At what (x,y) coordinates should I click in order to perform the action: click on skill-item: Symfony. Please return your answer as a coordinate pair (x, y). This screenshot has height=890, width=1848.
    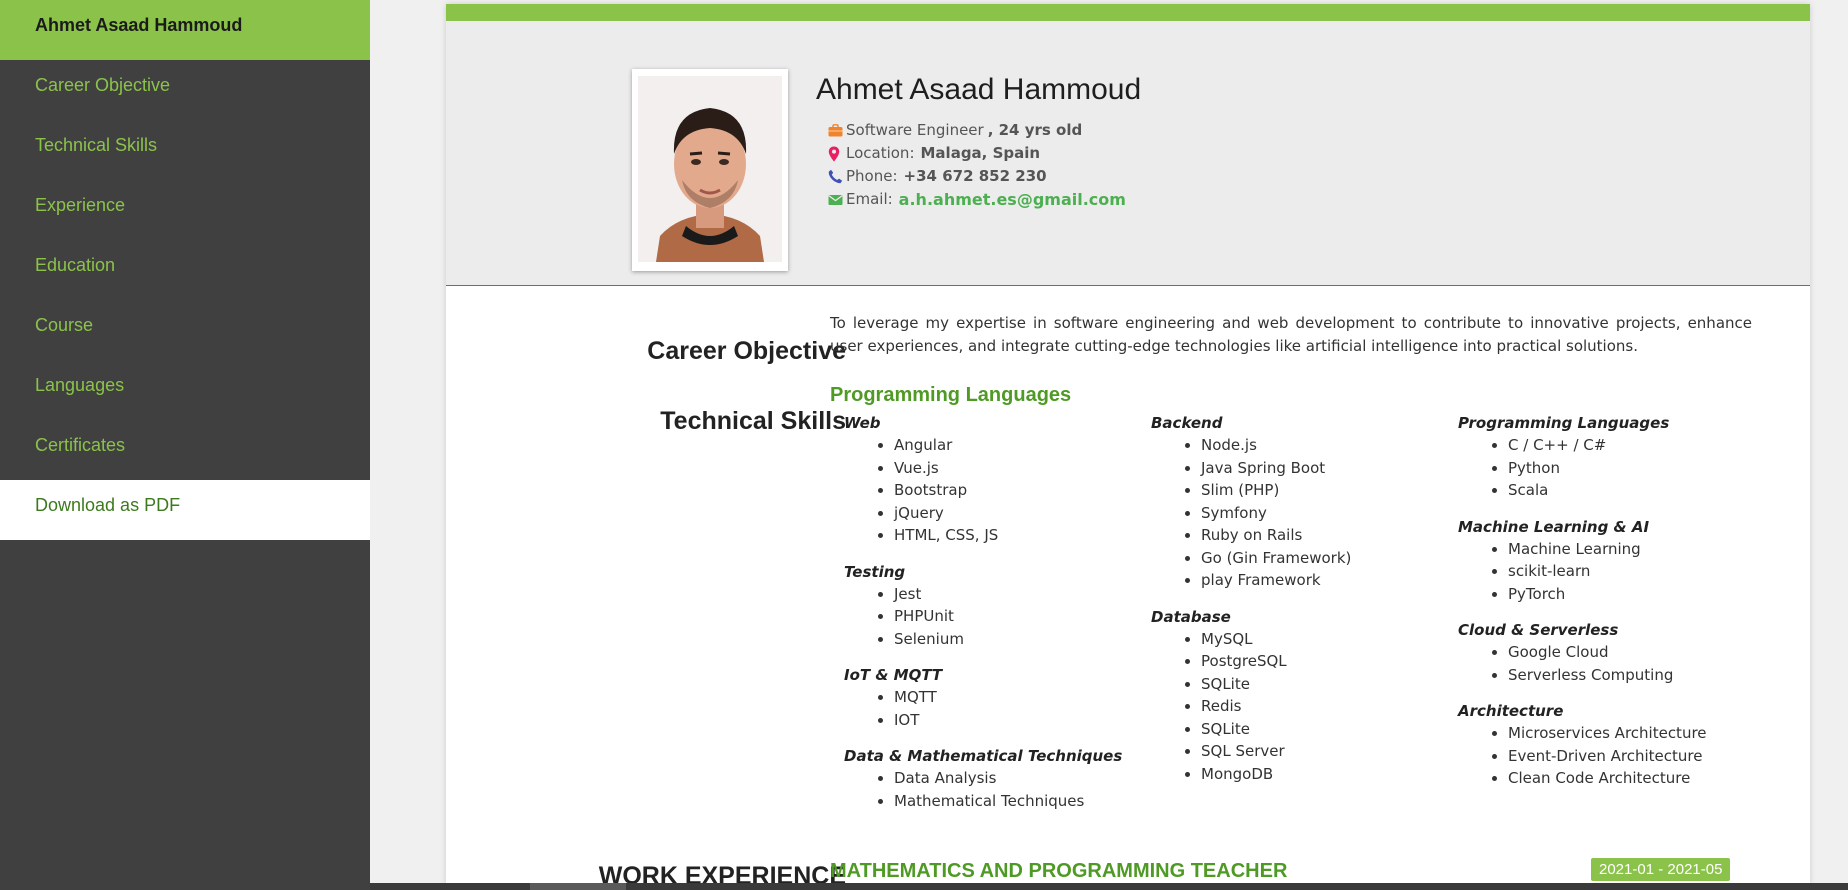
    Looking at the image, I should click on (1326, 513).